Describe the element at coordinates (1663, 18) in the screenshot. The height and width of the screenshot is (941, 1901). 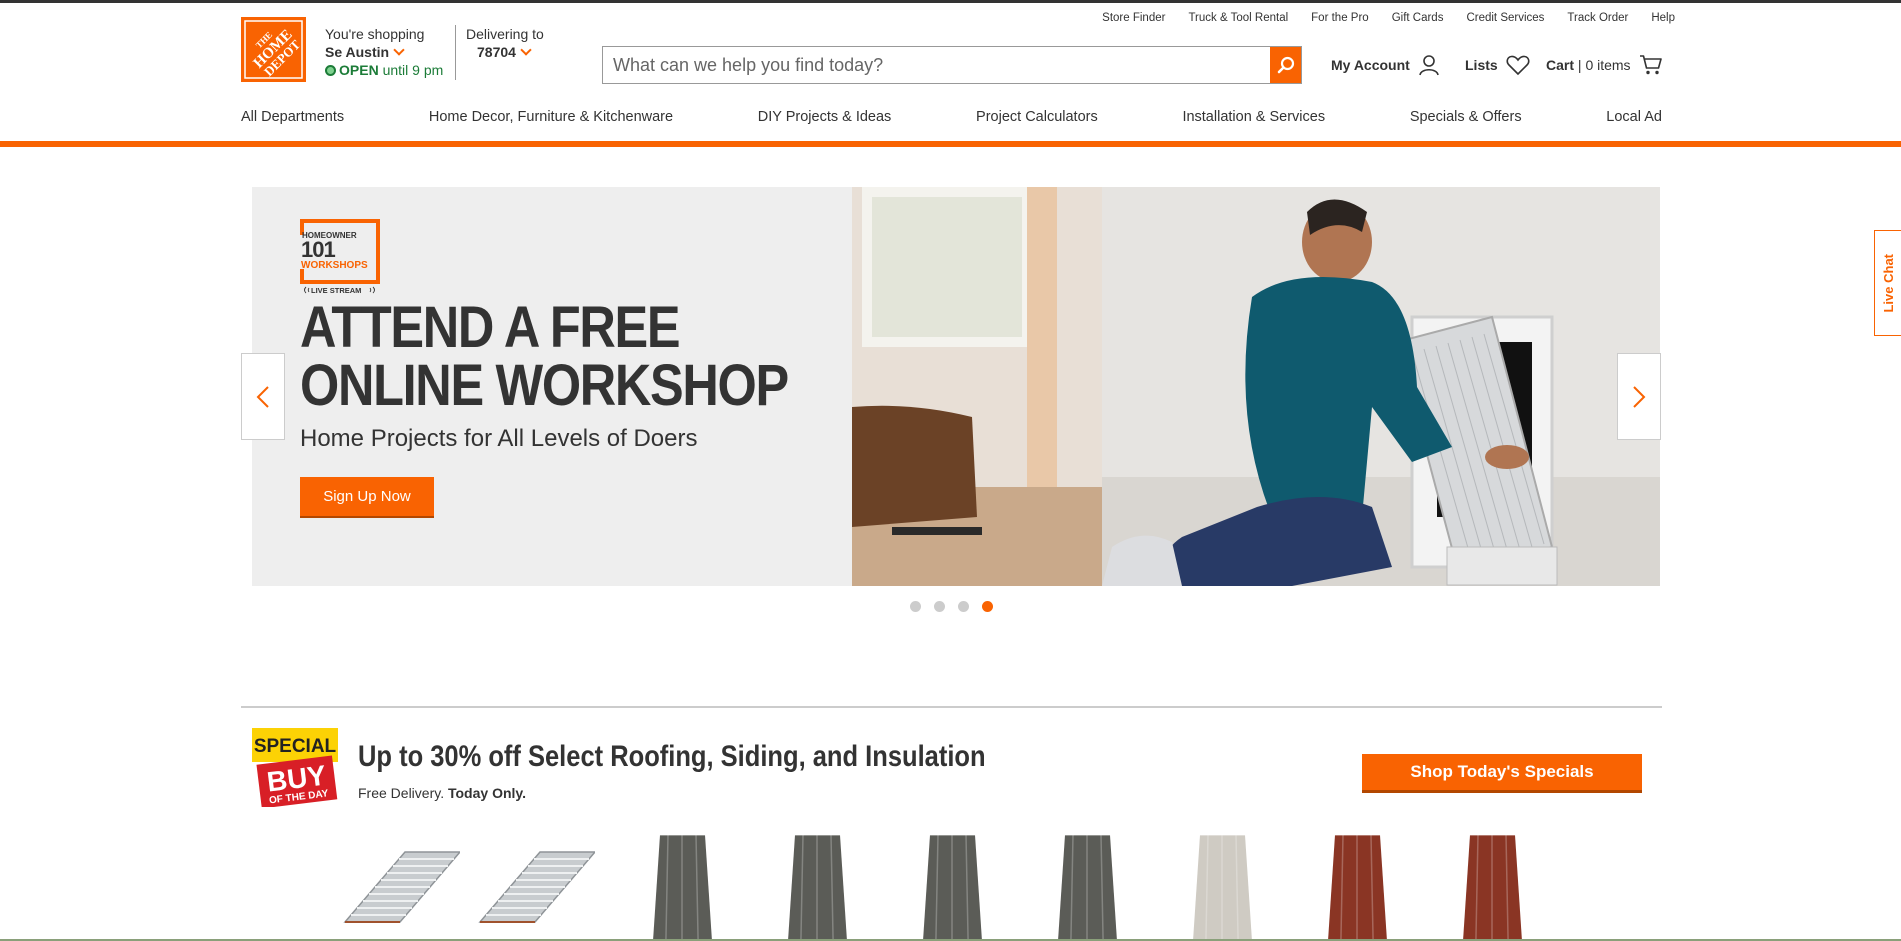
I see `utility-link-help: Help` at that location.